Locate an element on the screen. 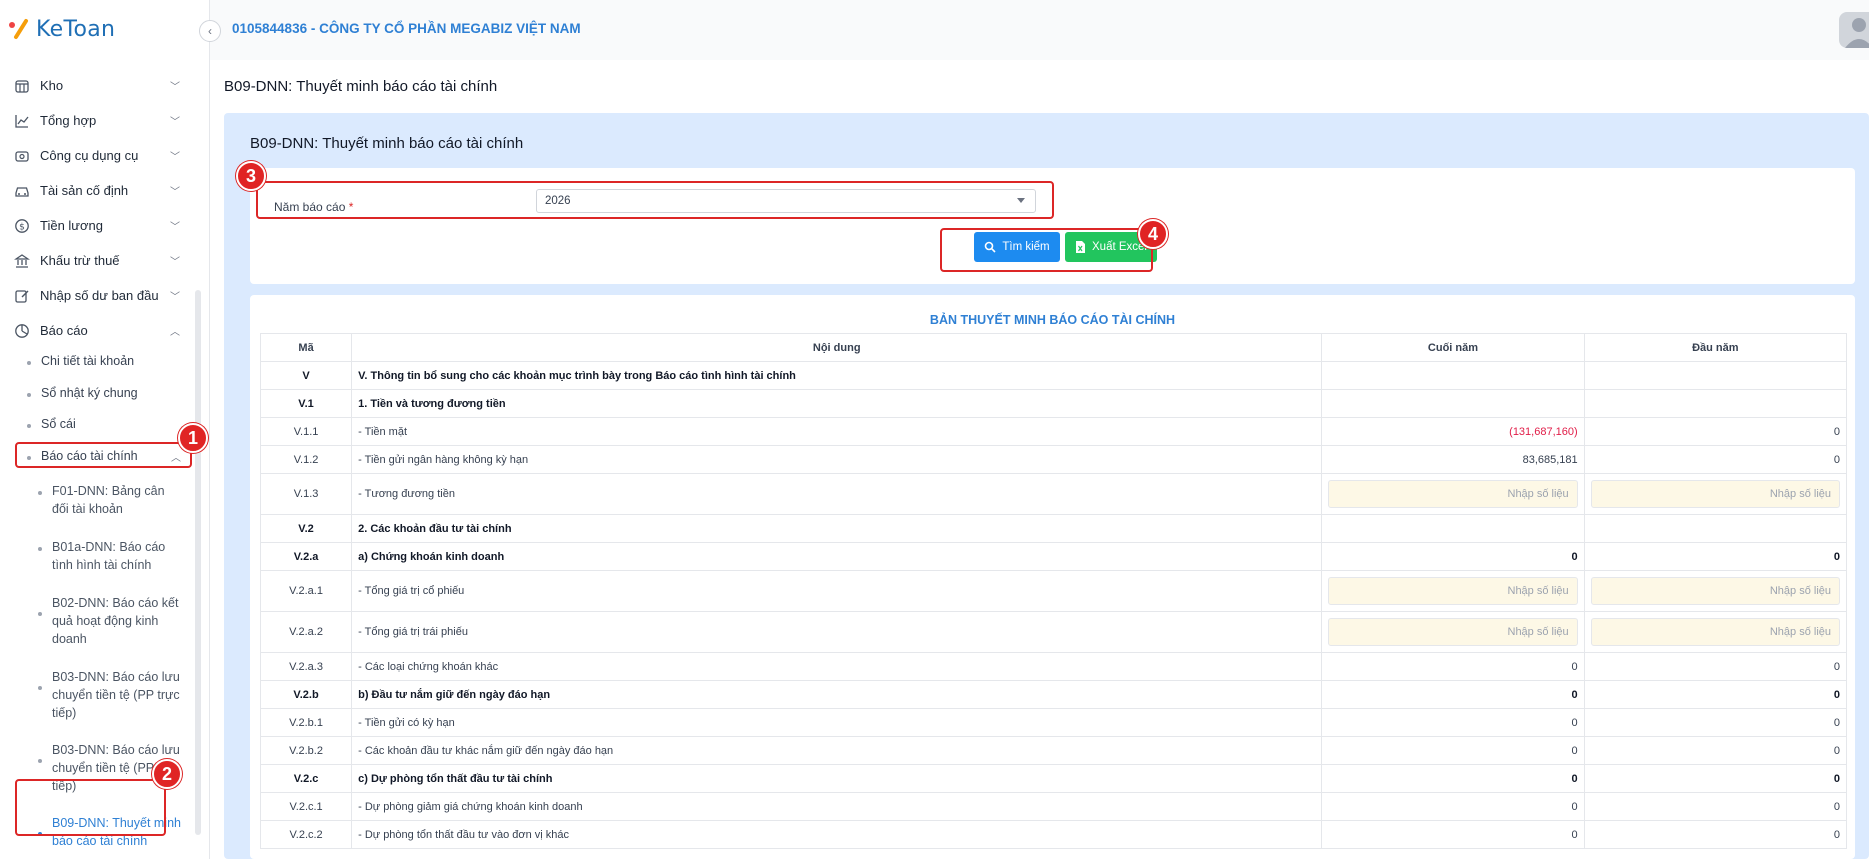 The image size is (1869, 859). app-logo: KeToan is located at coordinates (61, 29).